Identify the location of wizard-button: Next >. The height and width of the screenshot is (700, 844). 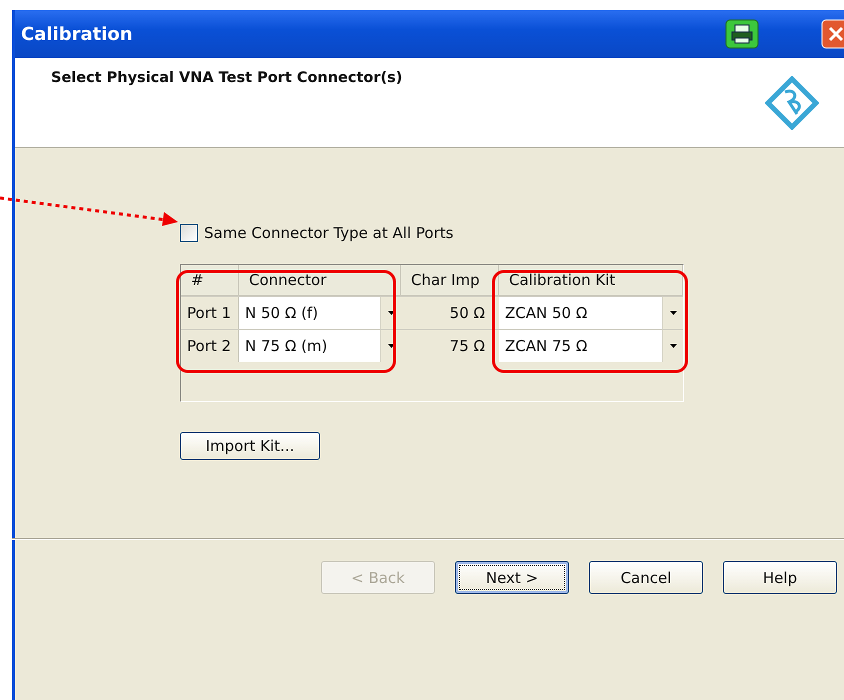
(512, 577).